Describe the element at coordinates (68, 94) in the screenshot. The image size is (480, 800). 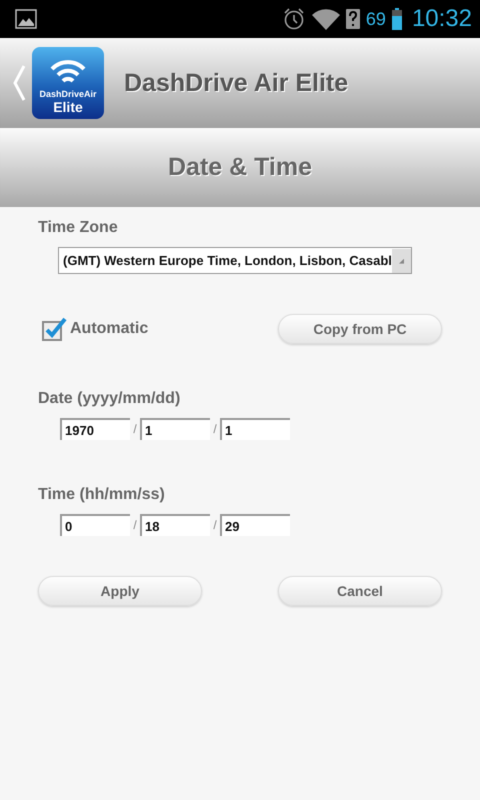
I see `logo-text: DashDriveAir` at that location.